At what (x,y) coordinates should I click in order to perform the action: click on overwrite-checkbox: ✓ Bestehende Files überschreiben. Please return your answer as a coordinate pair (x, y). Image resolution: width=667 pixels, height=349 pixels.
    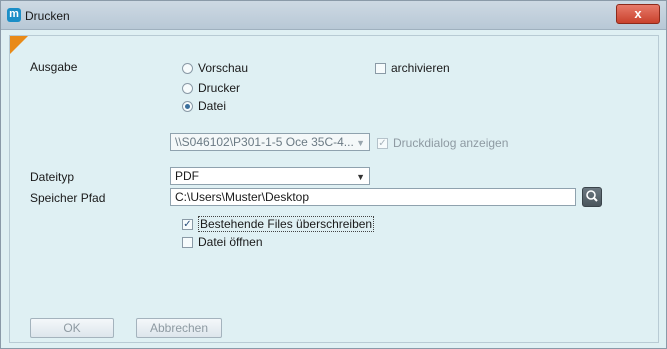
    Looking at the image, I should click on (278, 224).